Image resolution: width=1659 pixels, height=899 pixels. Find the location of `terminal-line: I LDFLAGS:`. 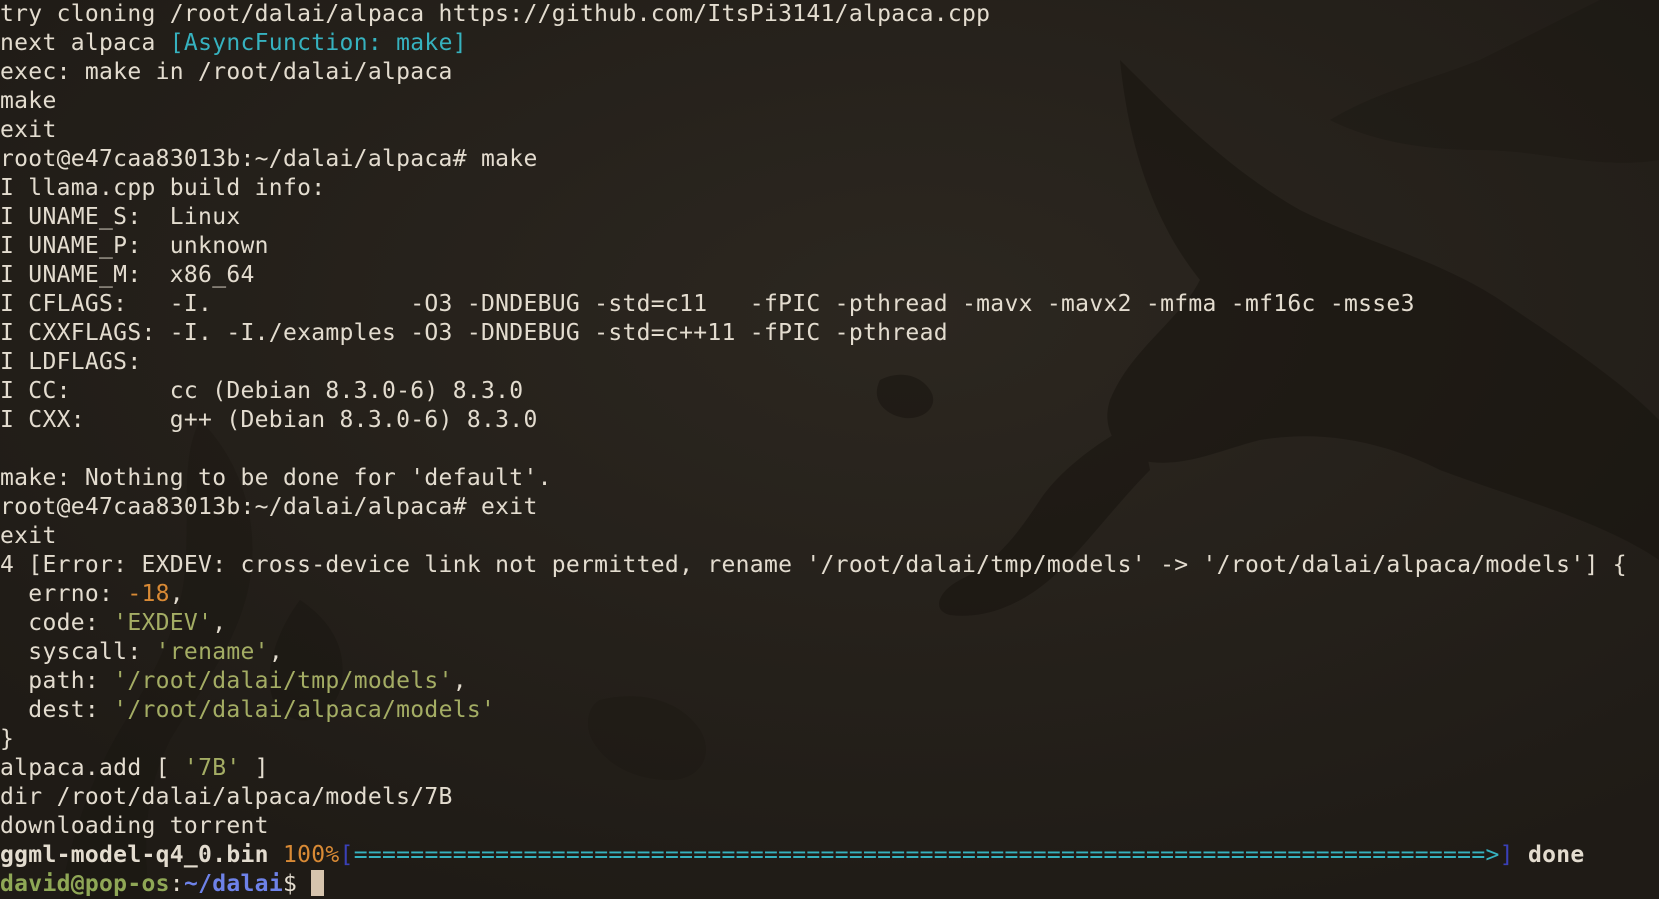

terminal-line: I LDFLAGS: is located at coordinates (71, 362).